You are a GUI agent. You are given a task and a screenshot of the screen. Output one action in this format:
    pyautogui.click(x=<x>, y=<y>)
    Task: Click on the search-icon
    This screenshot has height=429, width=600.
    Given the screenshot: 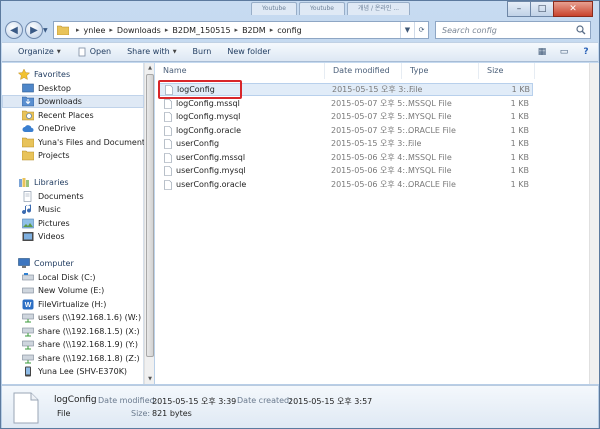 What is the action you would take?
    pyautogui.click(x=581, y=30)
    